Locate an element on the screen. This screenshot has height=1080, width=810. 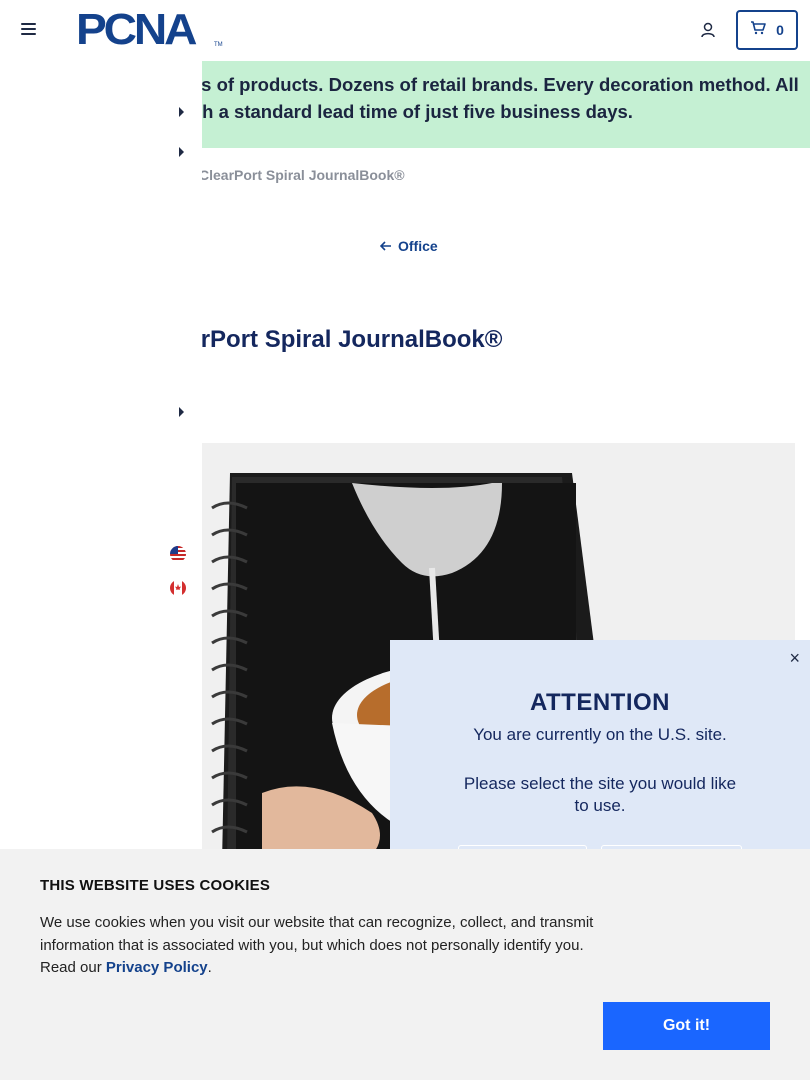
pcna-logo: PCNA TM is located at coordinates (151, 29).